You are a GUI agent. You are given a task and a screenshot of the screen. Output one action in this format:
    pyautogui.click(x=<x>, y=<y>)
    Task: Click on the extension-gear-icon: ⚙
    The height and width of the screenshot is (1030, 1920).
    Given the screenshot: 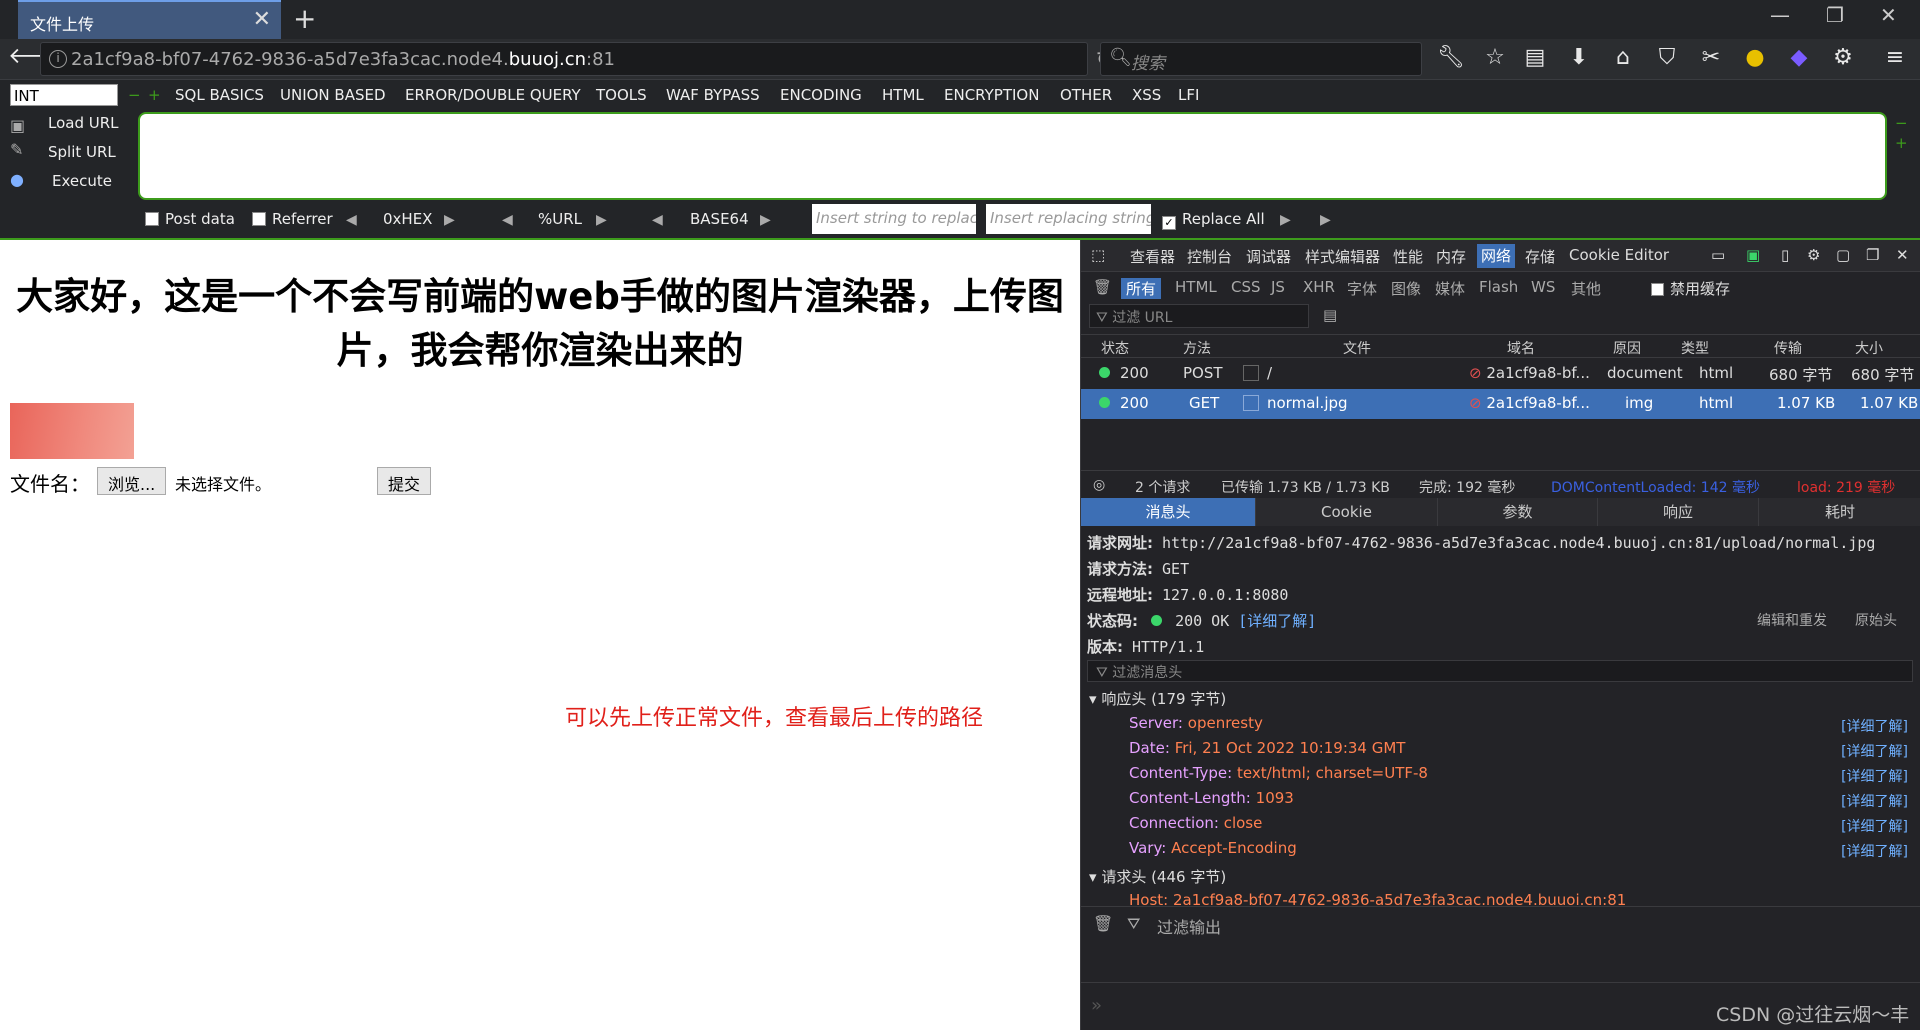 What is the action you would take?
    pyautogui.click(x=1843, y=57)
    